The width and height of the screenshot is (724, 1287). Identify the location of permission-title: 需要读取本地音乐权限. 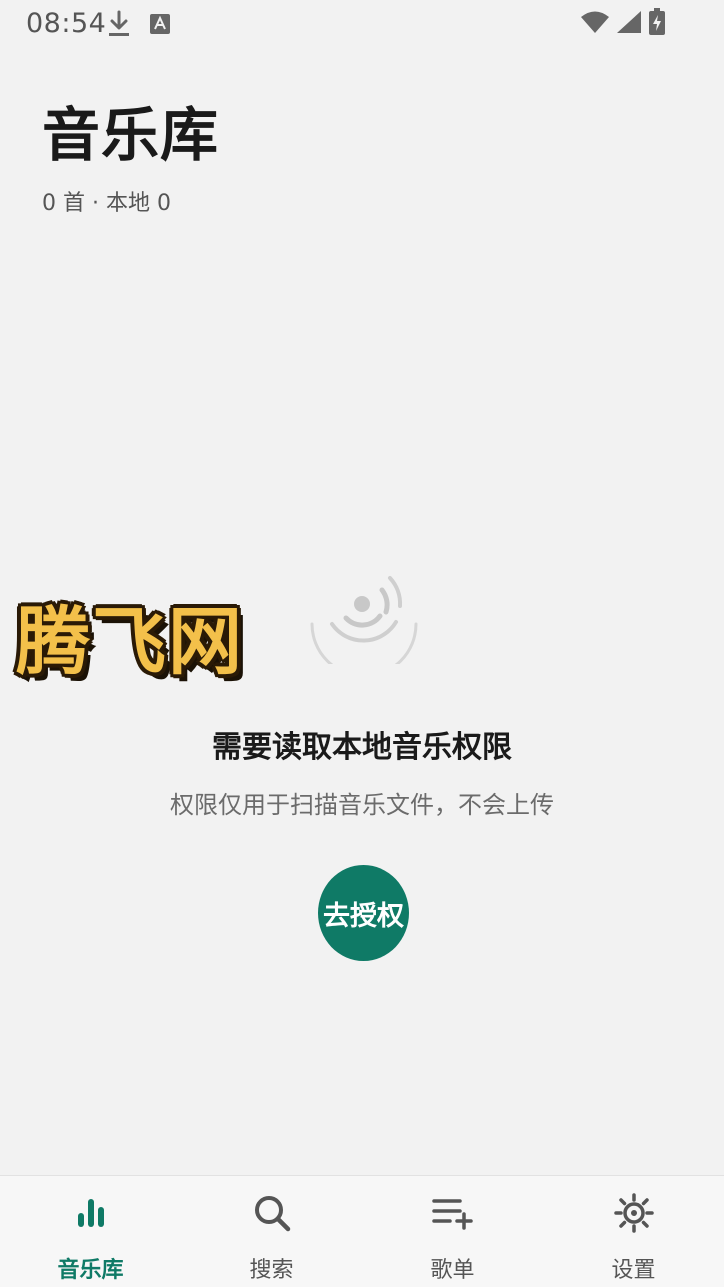
(362, 747).